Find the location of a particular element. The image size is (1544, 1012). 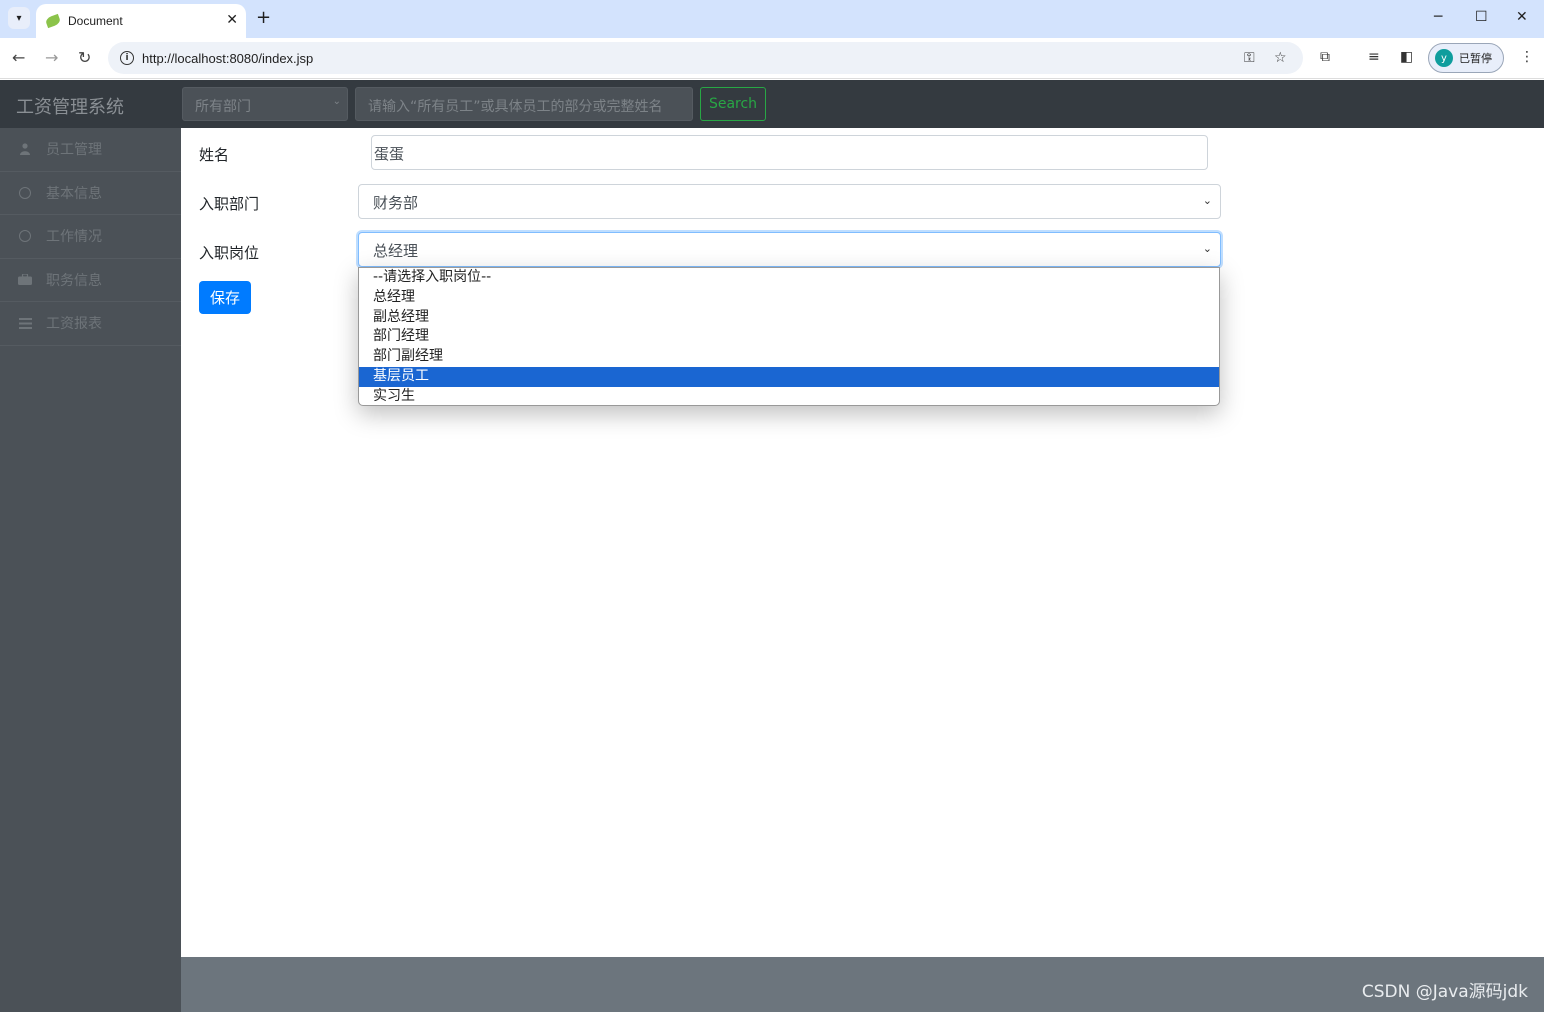

avatar: y is located at coordinates (1444, 58).